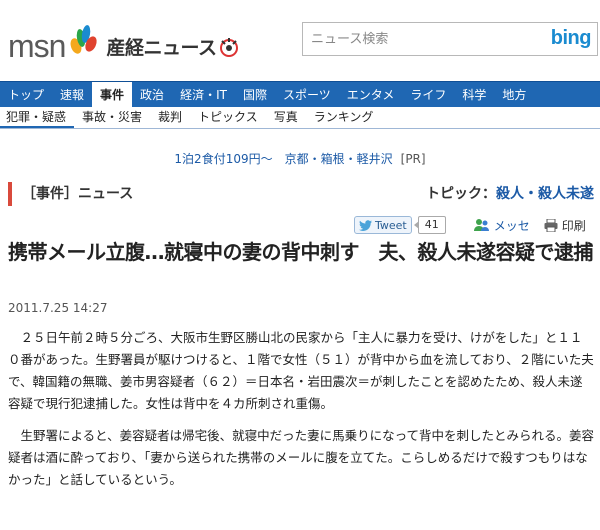  I want to click on tab-entertainment: エンタメ, so click(371, 94).